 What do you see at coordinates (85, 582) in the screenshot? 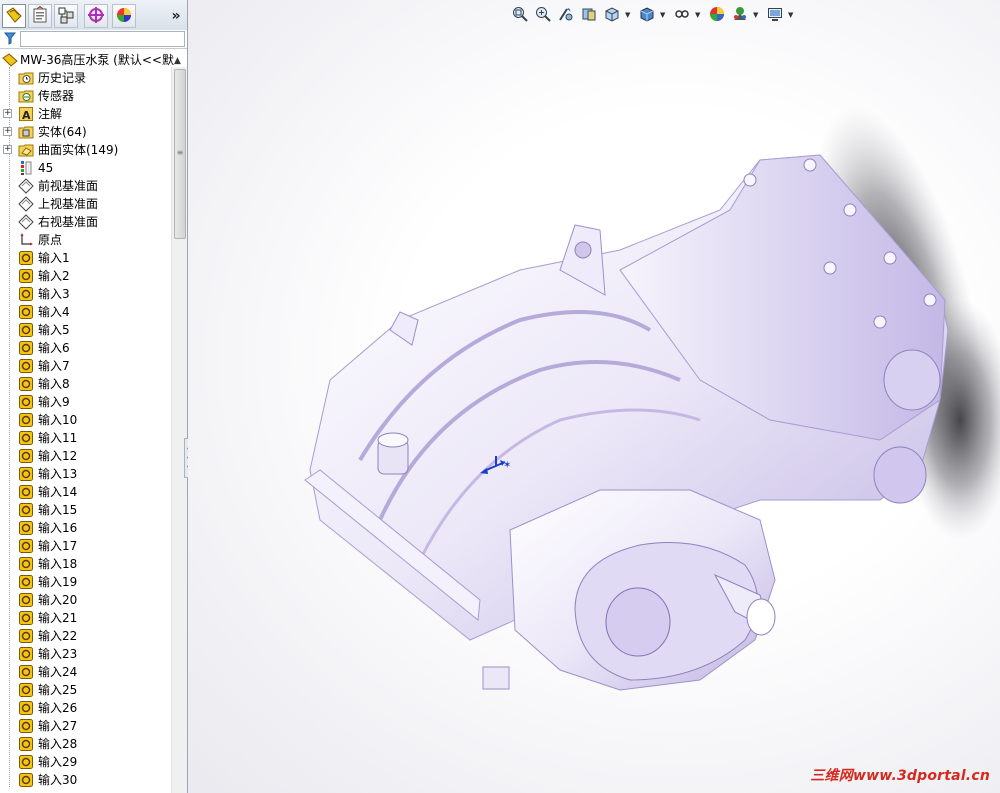
I see `tree-item: 输入19` at bounding box center [85, 582].